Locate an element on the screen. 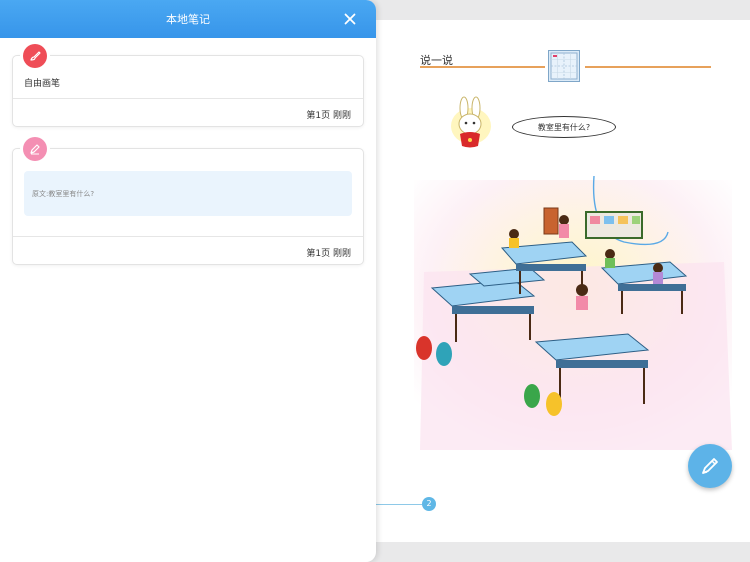 The height and width of the screenshot is (562, 750). pen-tool-button is located at coordinates (710, 466).